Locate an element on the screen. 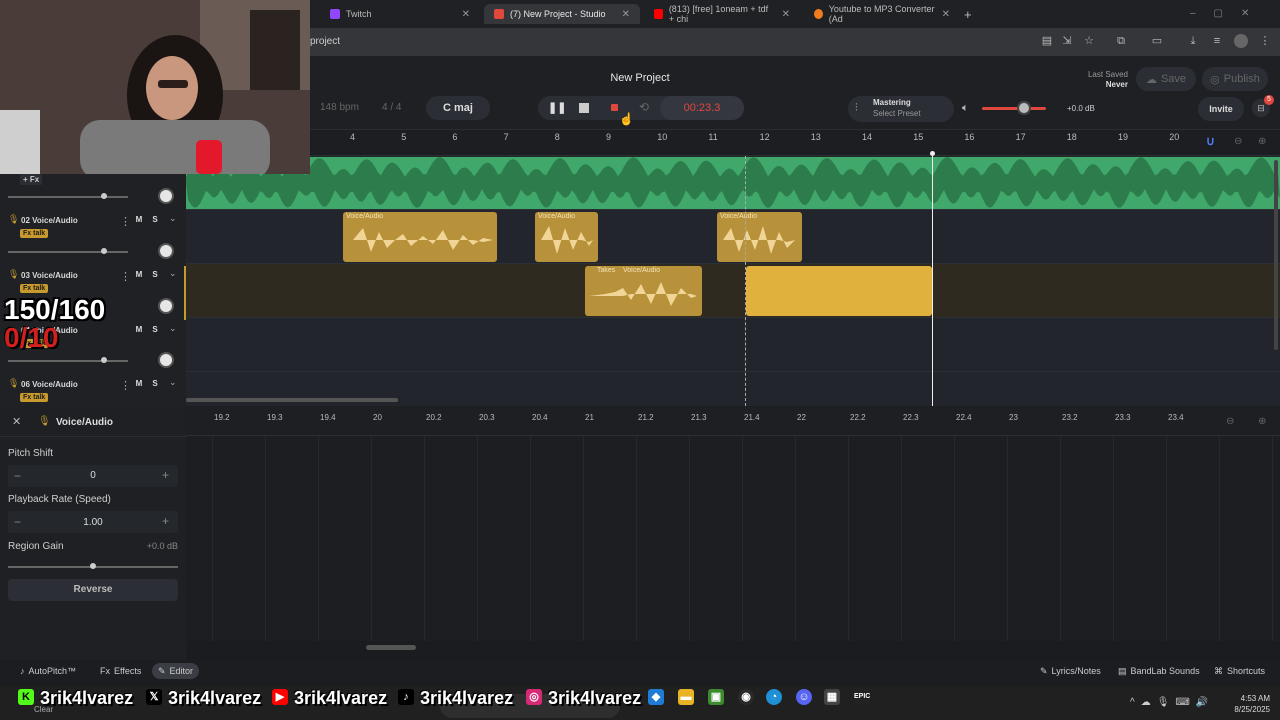  star-icon: ☆ is located at coordinates (1089, 41).